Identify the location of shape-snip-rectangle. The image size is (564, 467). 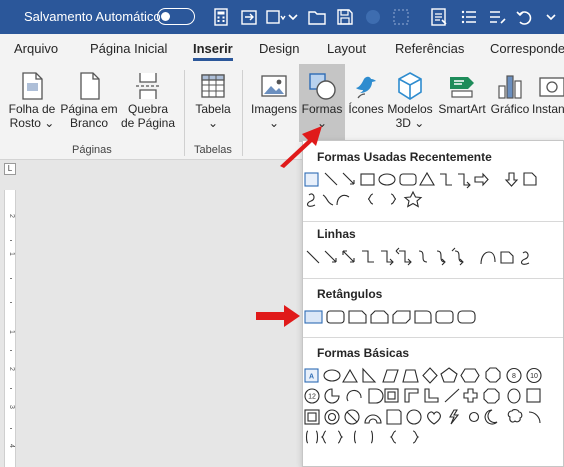
(530, 179).